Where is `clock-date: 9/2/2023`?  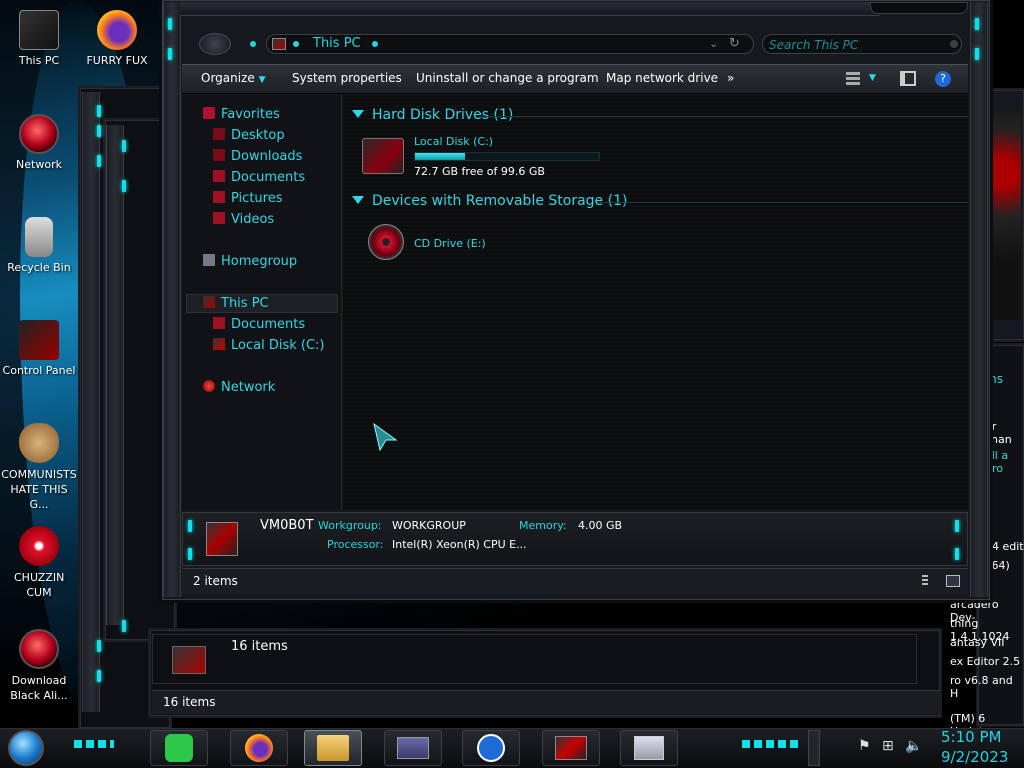 clock-date: 9/2/2023 is located at coordinates (974, 757).